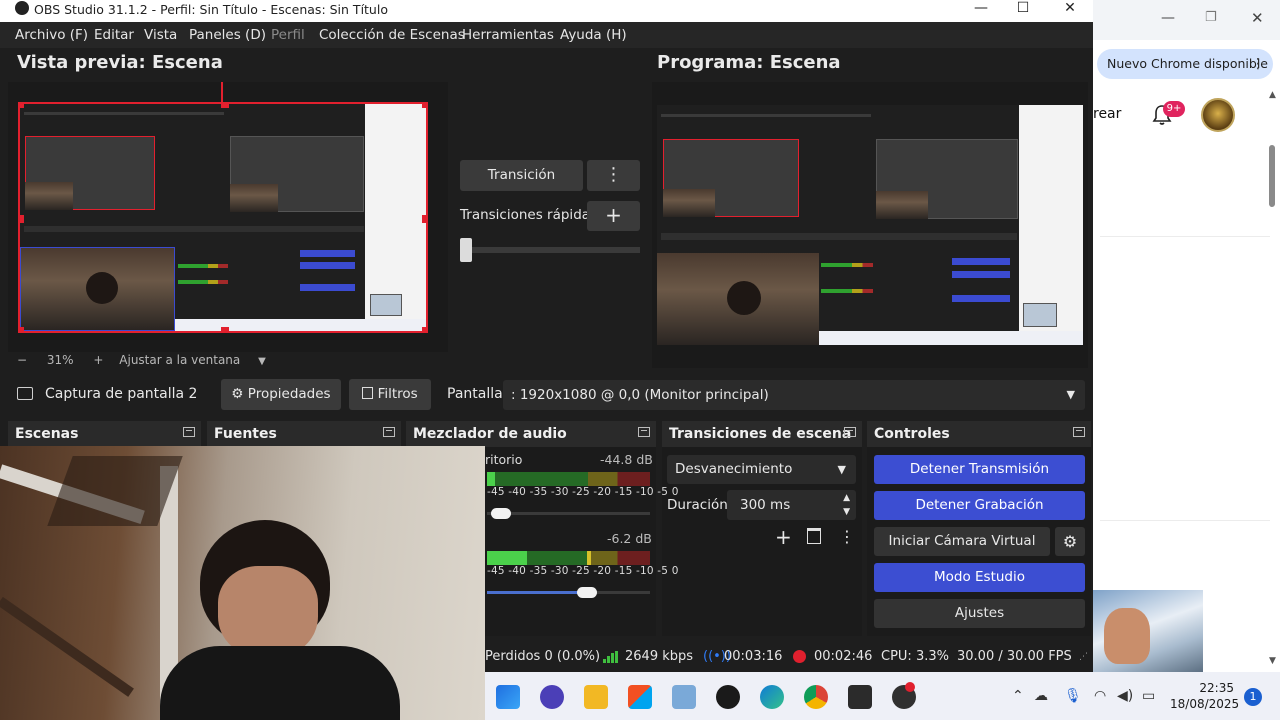 The width and height of the screenshot is (1280, 720). What do you see at coordinates (791, 505) in the screenshot?
I see `duration-spinbox: 300 ms ▲ ▼` at bounding box center [791, 505].